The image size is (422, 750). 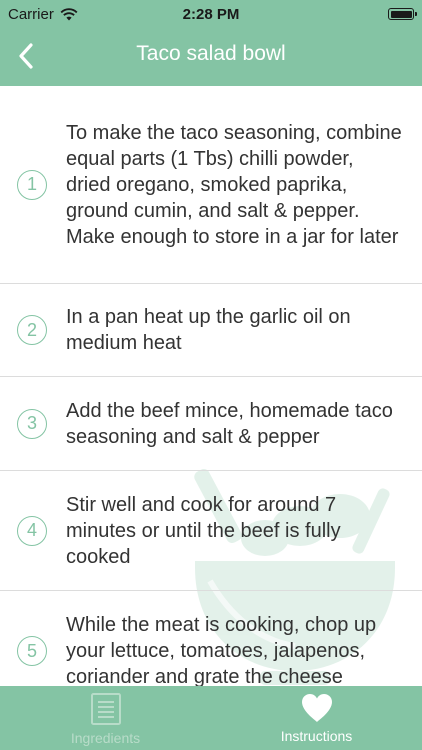 I want to click on chevron-left-icon, so click(x=26, y=56).